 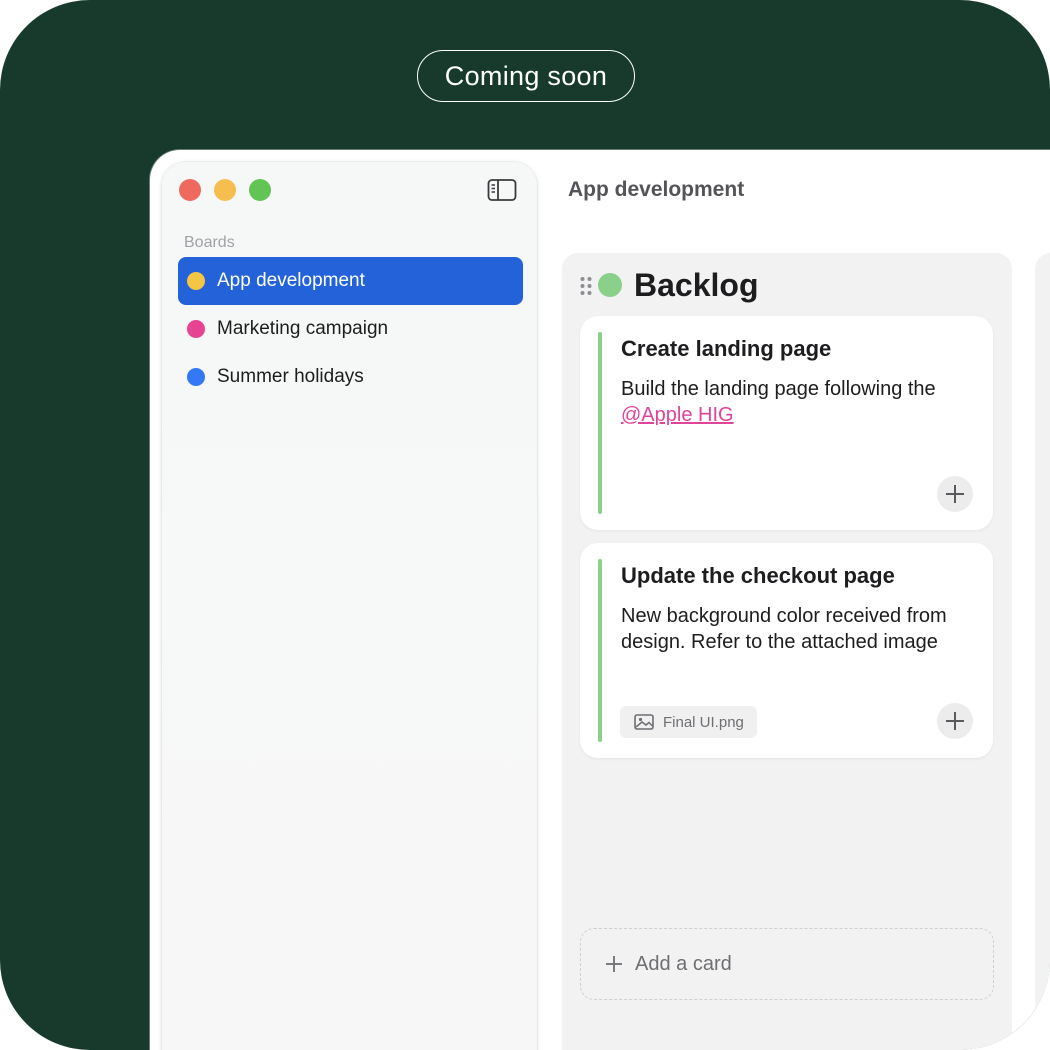 I want to click on attachment-filename: Final UI.png, so click(x=703, y=722).